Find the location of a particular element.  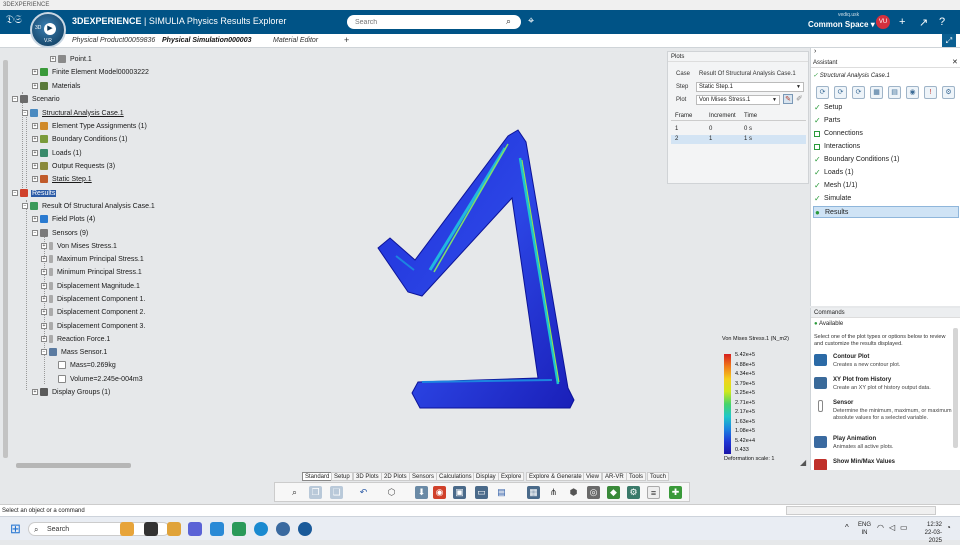

notification-icon: ◔ is located at coordinates (948, 527).